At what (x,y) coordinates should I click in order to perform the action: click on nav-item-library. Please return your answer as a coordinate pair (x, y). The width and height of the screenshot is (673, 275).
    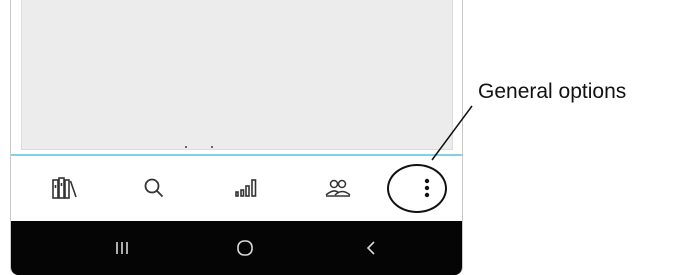
    Looking at the image, I should click on (66, 188).